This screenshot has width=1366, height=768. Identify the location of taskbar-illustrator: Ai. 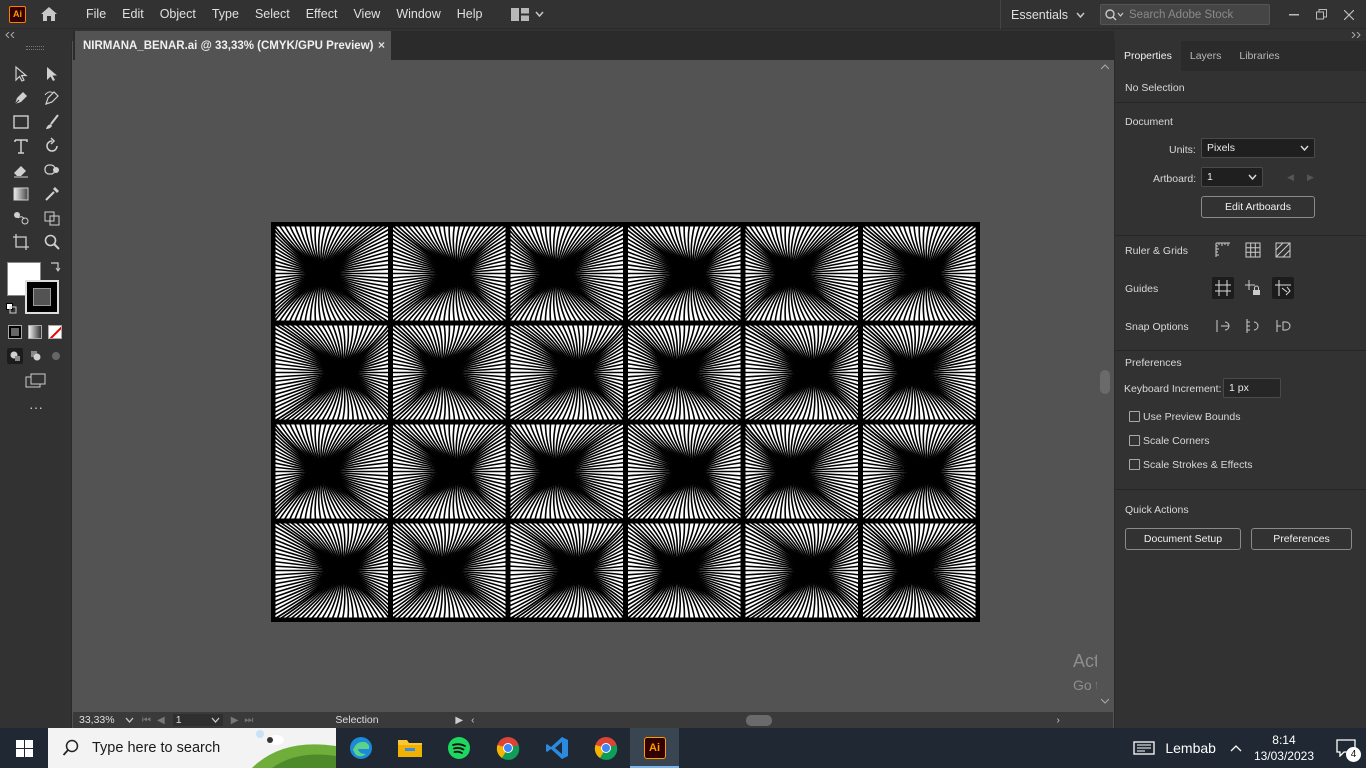
(654, 748).